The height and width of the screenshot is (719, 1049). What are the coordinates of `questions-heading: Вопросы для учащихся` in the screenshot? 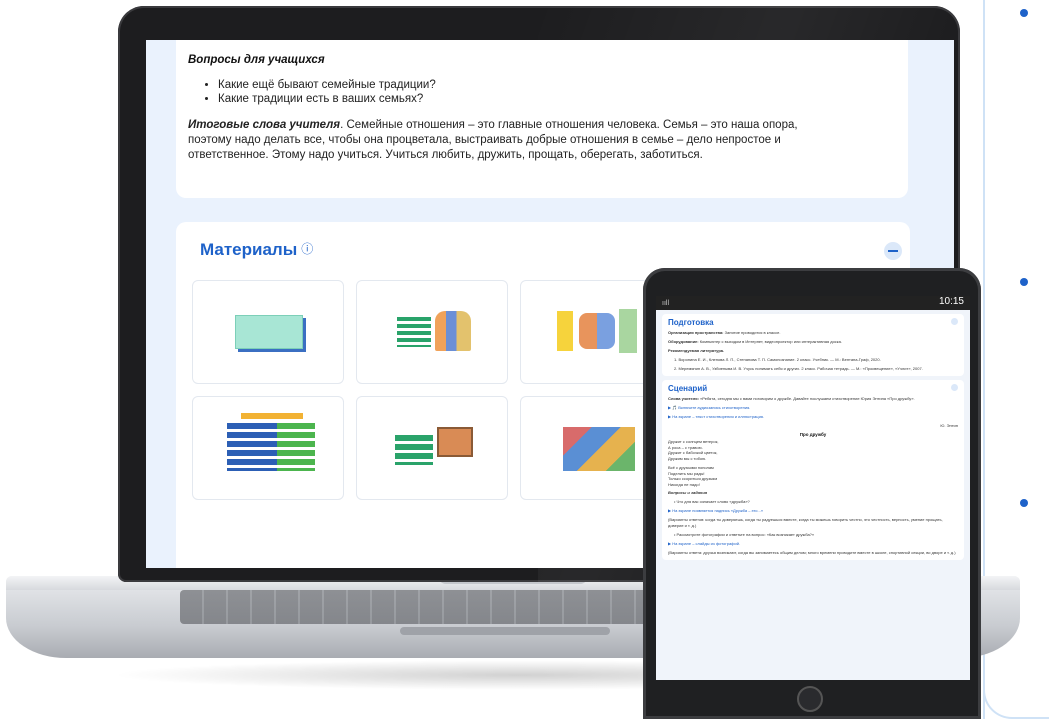 It's located at (256, 60).